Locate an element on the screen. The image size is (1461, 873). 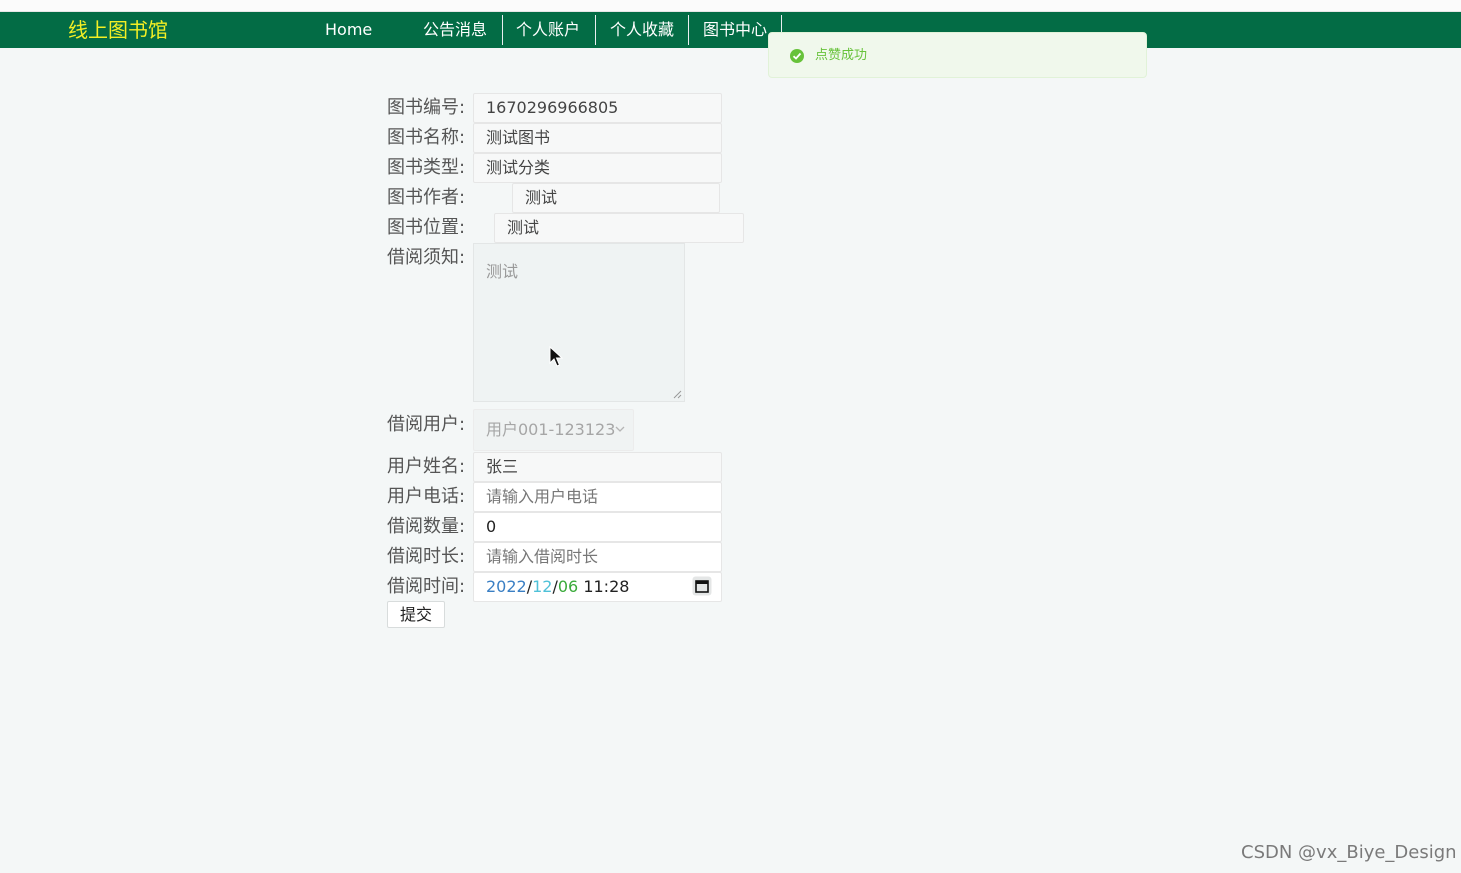
borrow-user-select: 用户001-123123 is located at coordinates (553, 430).